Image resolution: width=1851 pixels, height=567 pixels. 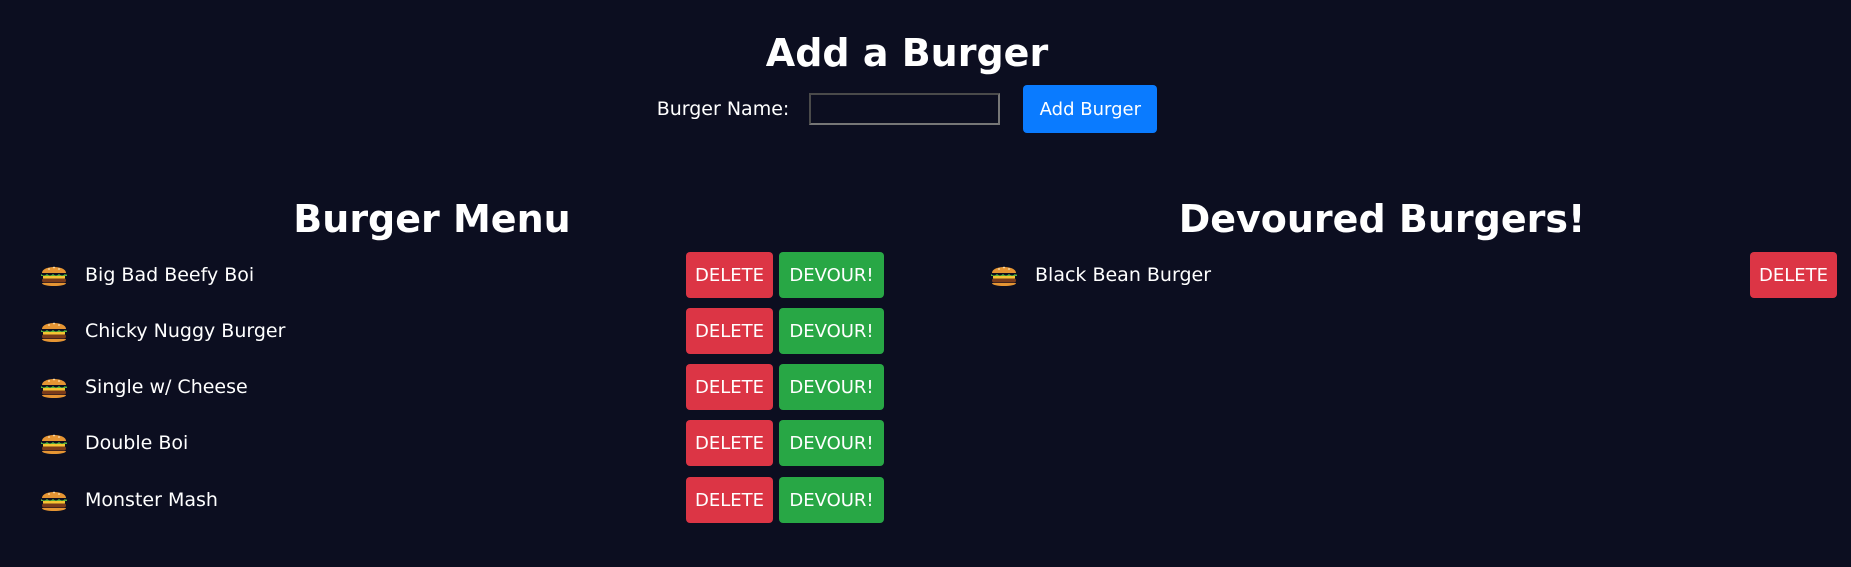 What do you see at coordinates (463, 443) in the screenshot?
I see `menu-list-item: Double Boi DELETE DEVOUR!` at bounding box center [463, 443].